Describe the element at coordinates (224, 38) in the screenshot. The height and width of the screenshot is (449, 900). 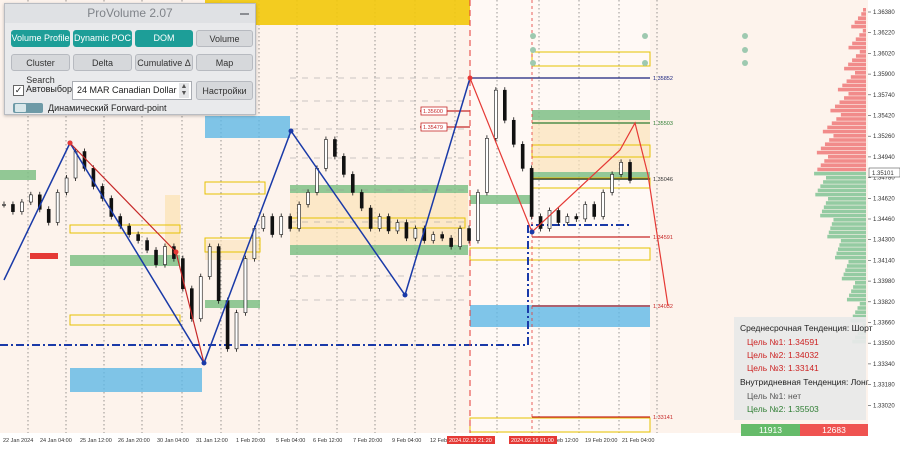
I see `volume-button: Volume` at that location.